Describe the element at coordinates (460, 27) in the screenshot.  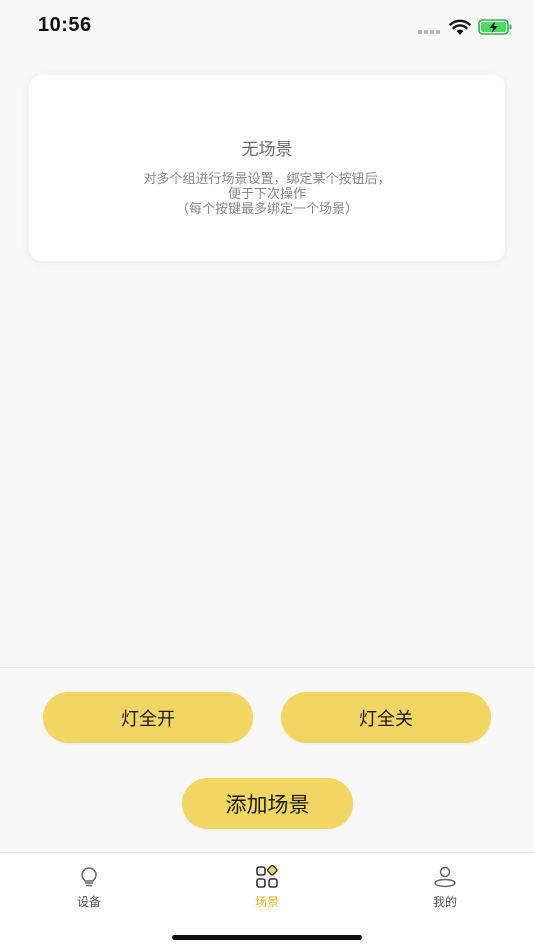
I see `wifi-icon` at that location.